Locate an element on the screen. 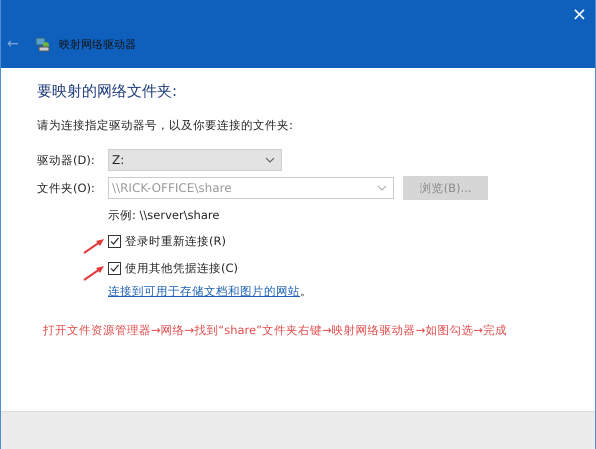 Image resolution: width=596 pixels, height=449 pixels. folder-label: 文件夹(O): is located at coordinates (66, 188).